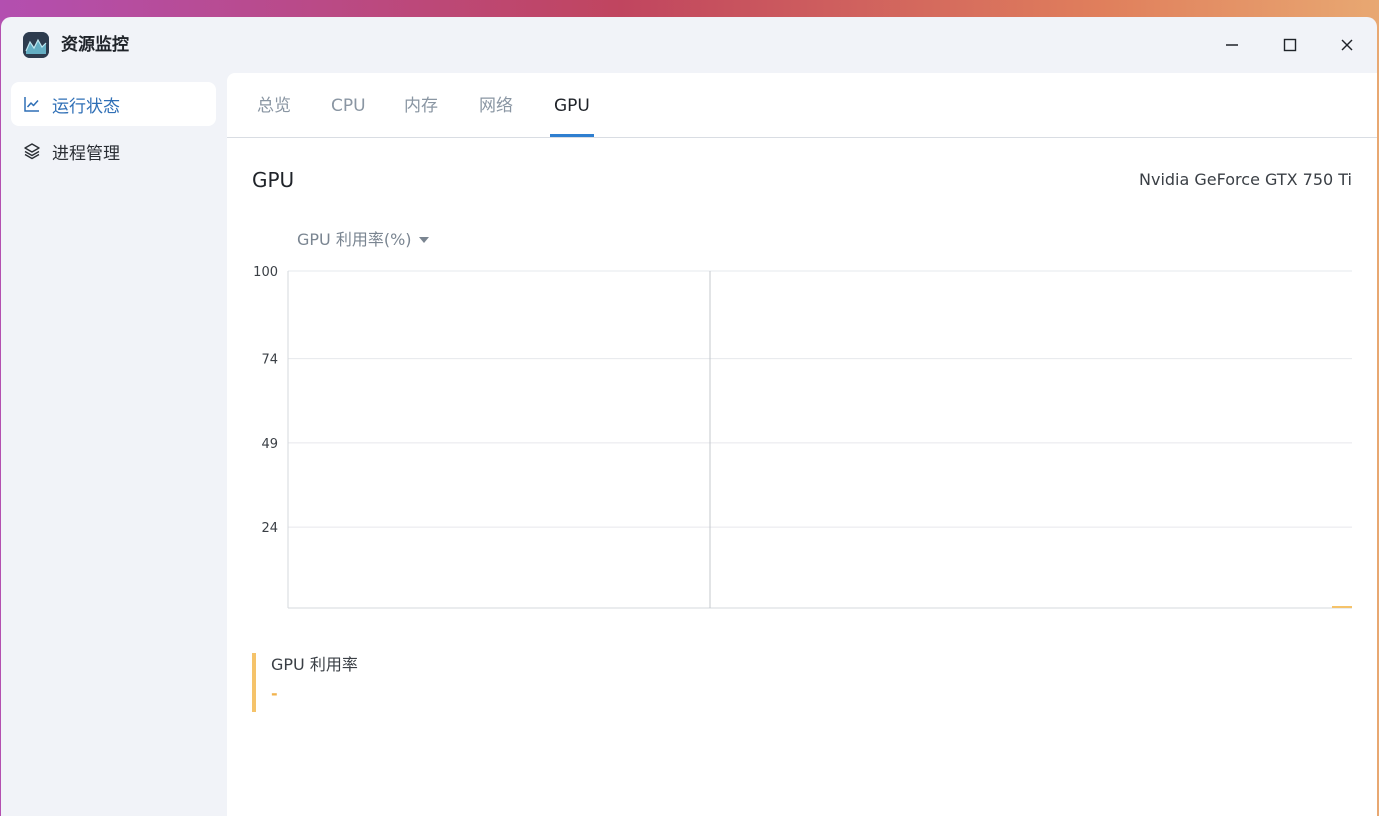 This screenshot has width=1379, height=816. I want to click on minimize-icon, so click(1232, 45).